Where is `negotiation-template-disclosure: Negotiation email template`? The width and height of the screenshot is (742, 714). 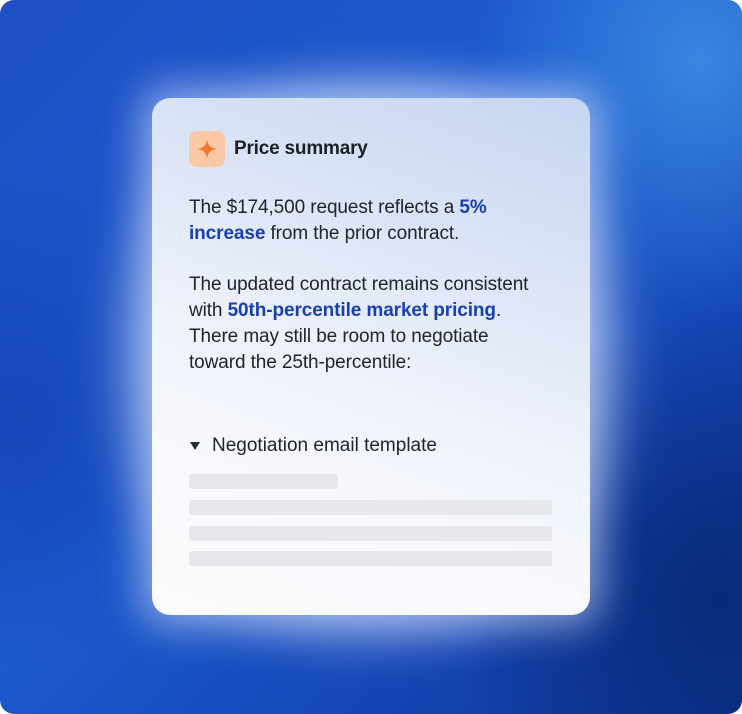
negotiation-template-disclosure: Negotiation email template is located at coordinates (313, 446).